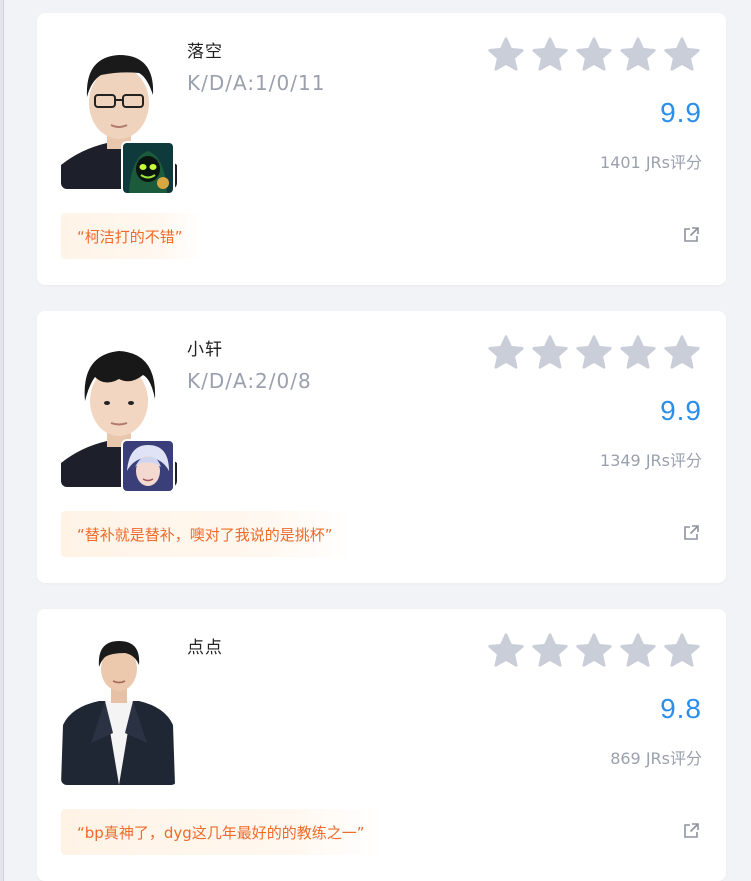 This screenshot has height=881, width=751. Describe the element at coordinates (223, 832) in the screenshot. I see `top-comment: “bp真神了，dyg这几年最好的的教练之一”` at that location.